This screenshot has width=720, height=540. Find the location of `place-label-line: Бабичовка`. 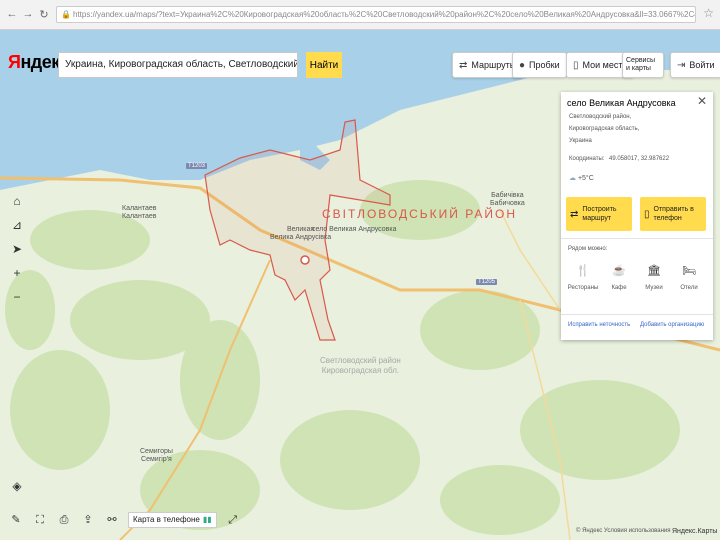

place-label-line: Бабичовка is located at coordinates (507, 203).